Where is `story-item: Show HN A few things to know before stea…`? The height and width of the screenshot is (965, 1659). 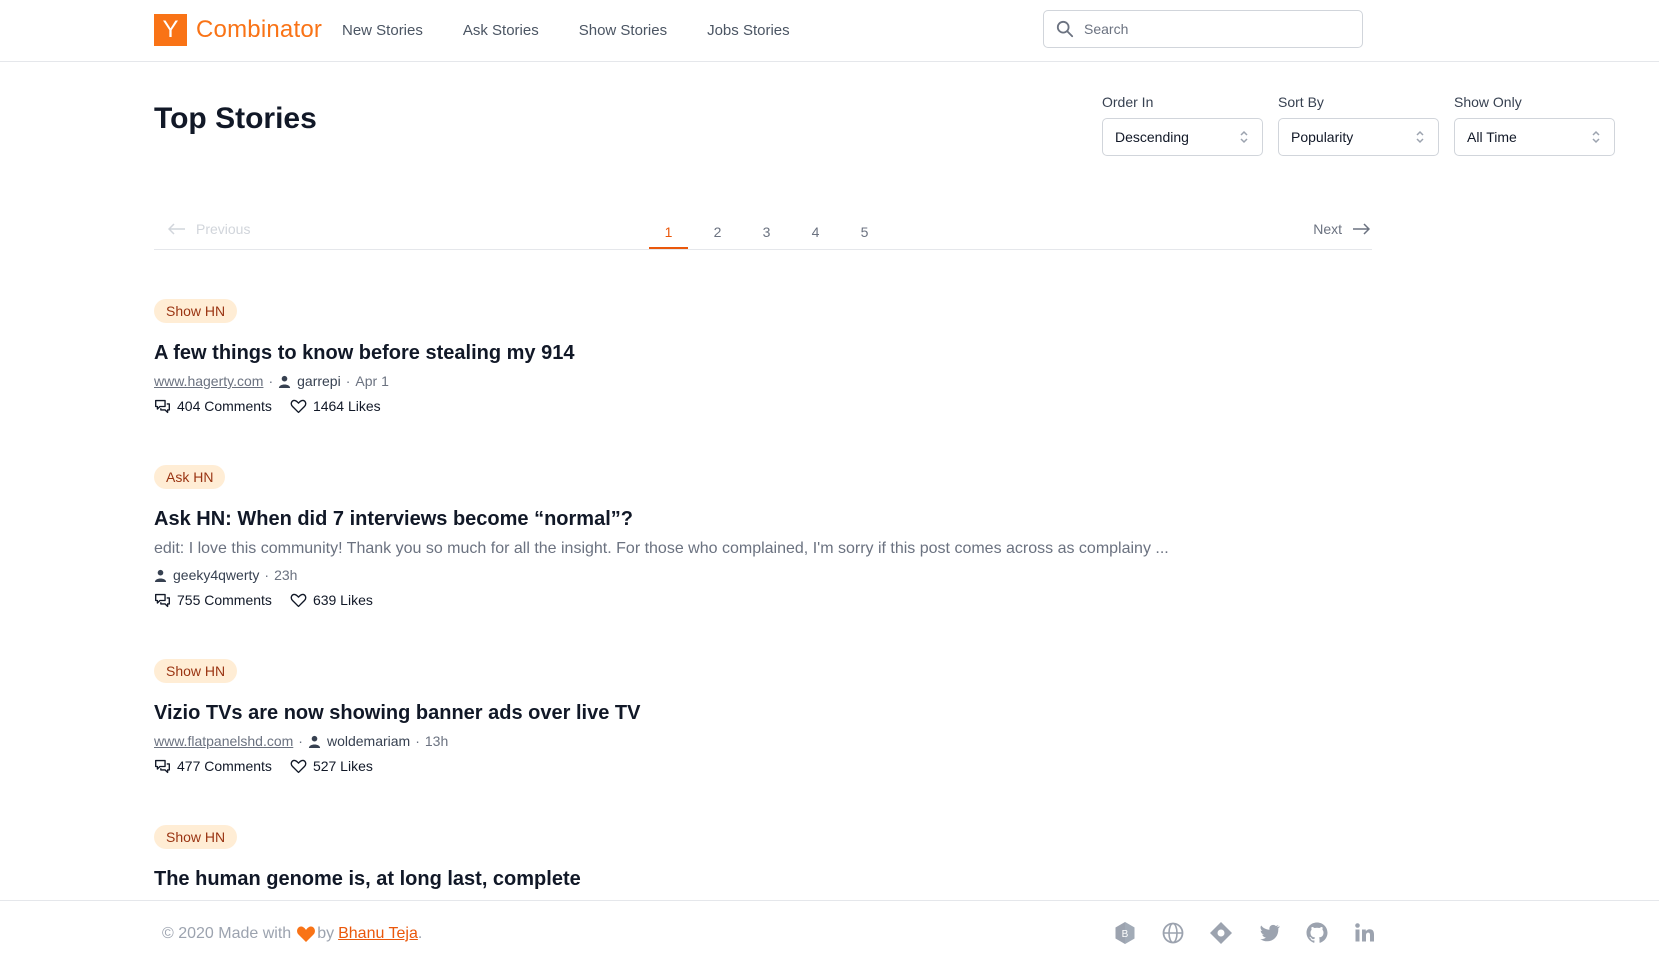
story-item: Show HN A few things to know before stea… is located at coordinates (364, 357).